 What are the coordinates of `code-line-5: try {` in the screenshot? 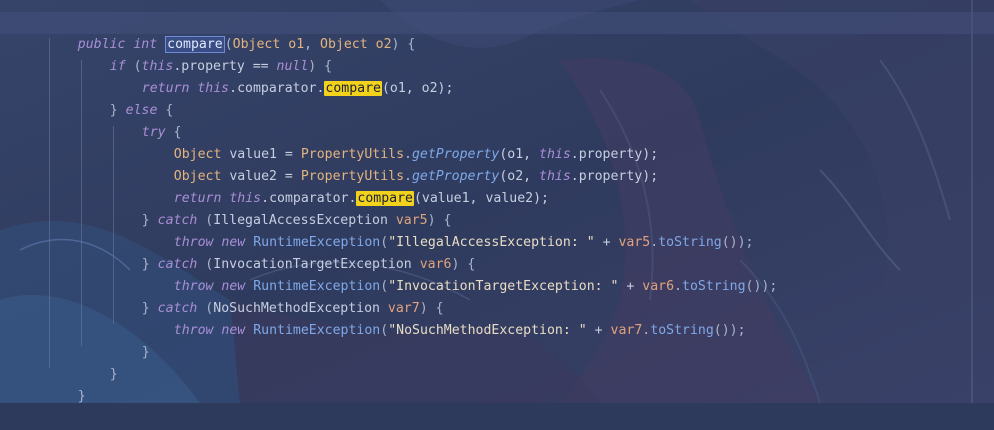 It's located at (146, 120).